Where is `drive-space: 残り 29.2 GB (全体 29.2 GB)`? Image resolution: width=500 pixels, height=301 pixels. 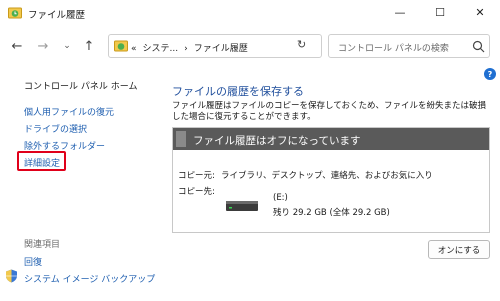 drive-space: 残り 29.2 GB (全体 29.2 GB) is located at coordinates (331, 213).